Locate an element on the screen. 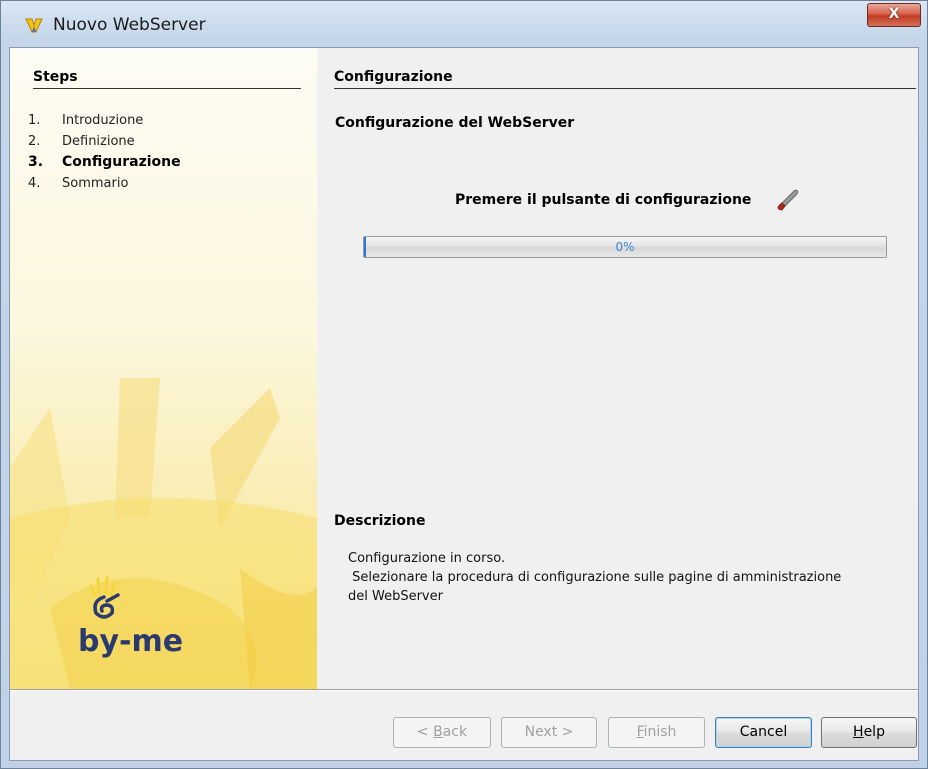 The image size is (928, 769). step-item-definizione: 2. Definizione is located at coordinates (104, 141).